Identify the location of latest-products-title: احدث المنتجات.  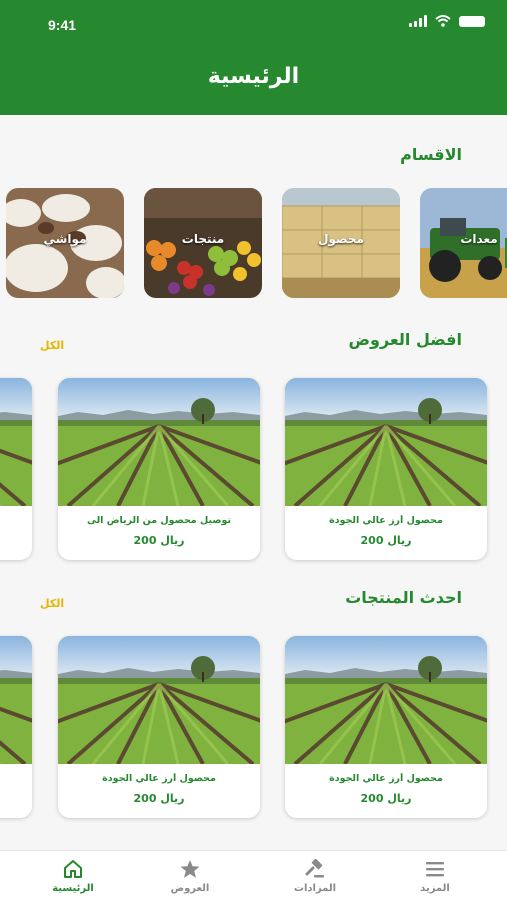
(403, 597).